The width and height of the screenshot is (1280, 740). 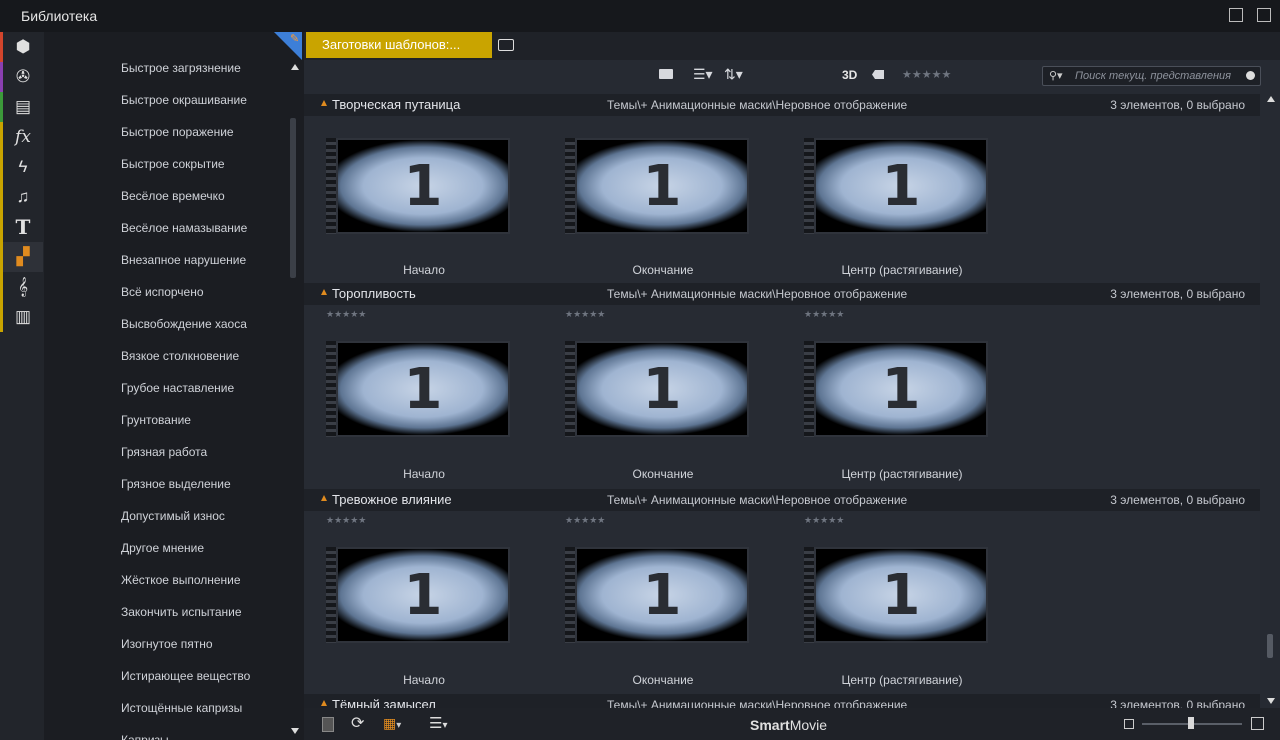 What do you see at coordinates (180, 356) in the screenshot?
I see `nav-item: Вязкое столкновение` at bounding box center [180, 356].